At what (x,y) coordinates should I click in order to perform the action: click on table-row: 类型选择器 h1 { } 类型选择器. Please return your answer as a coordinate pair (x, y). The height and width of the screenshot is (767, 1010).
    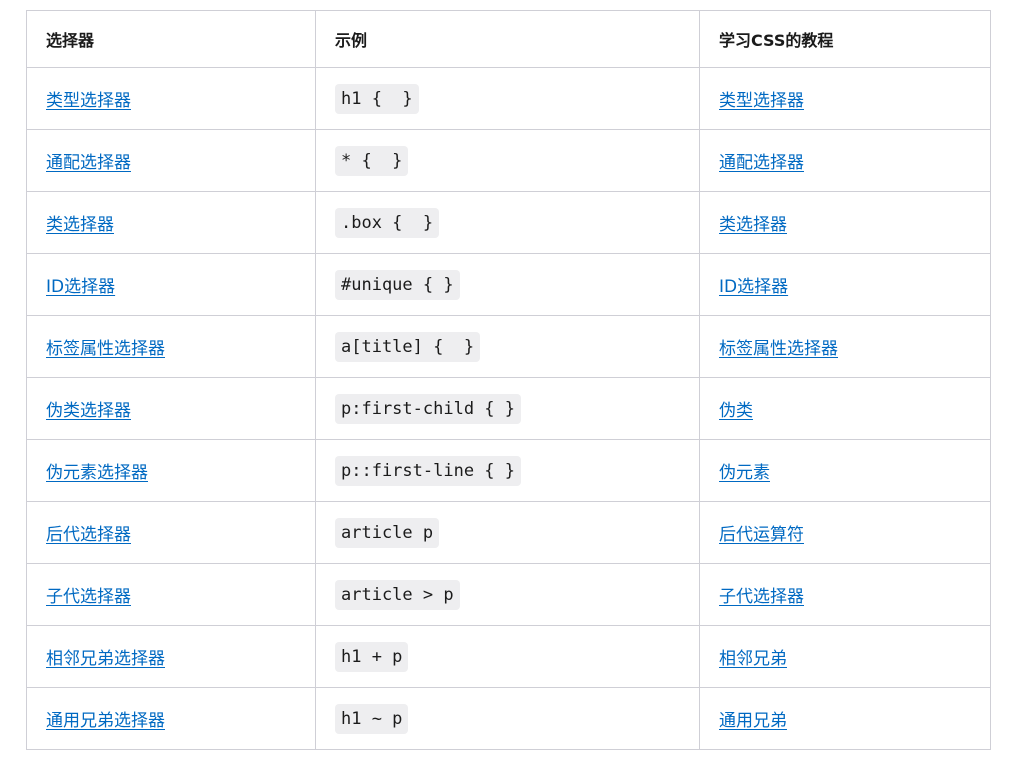
    Looking at the image, I should click on (508, 98).